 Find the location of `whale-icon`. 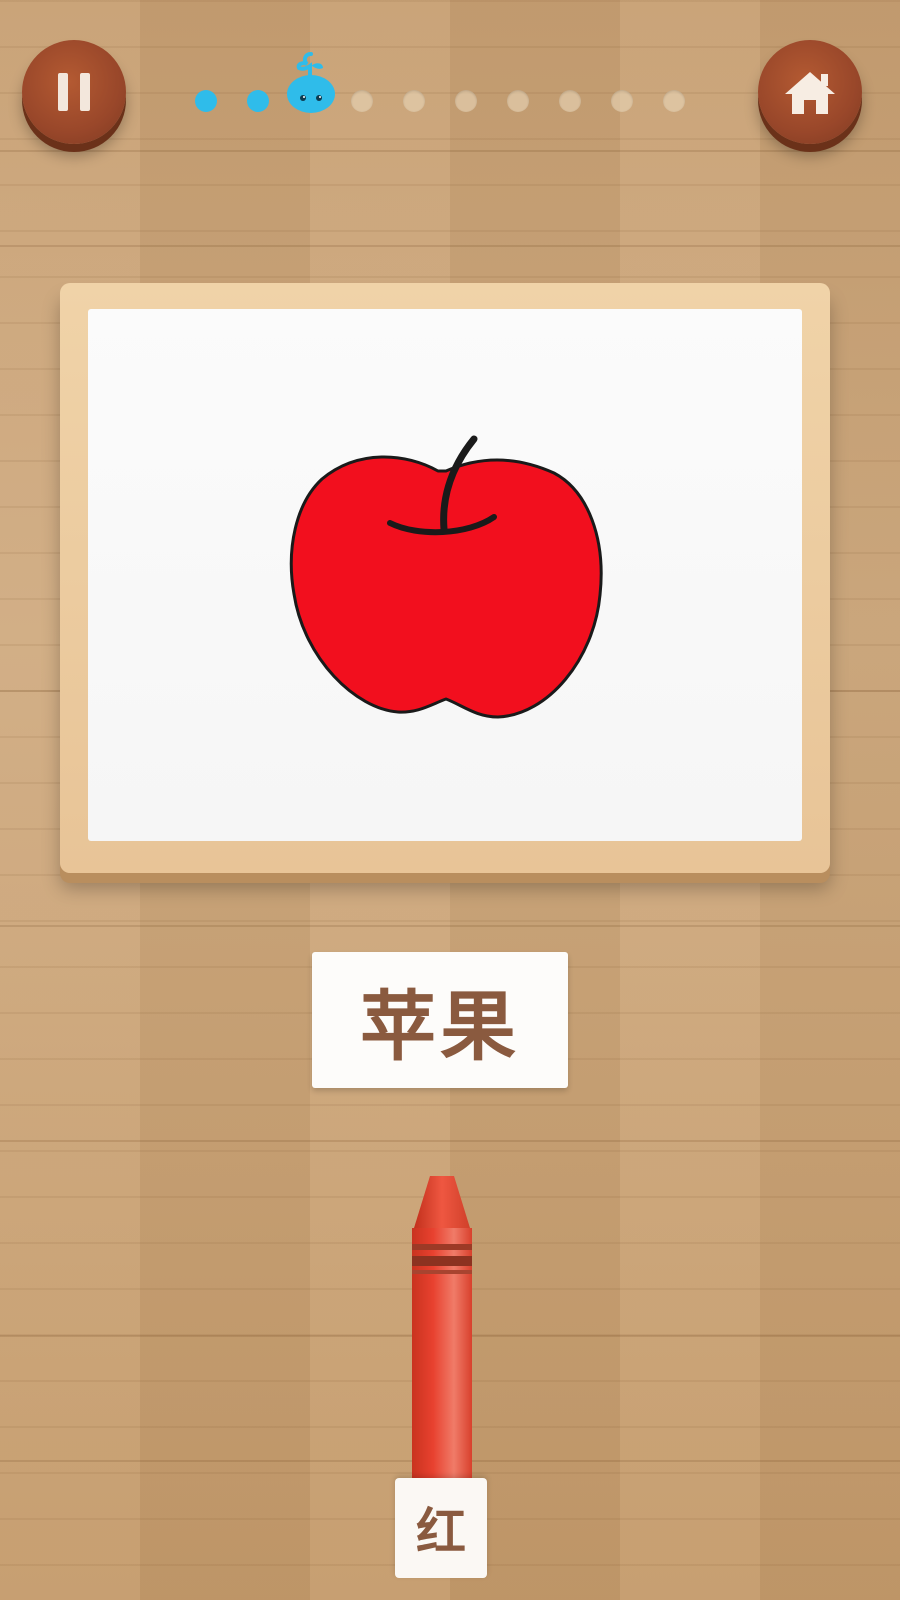

whale-icon is located at coordinates (311, 82).